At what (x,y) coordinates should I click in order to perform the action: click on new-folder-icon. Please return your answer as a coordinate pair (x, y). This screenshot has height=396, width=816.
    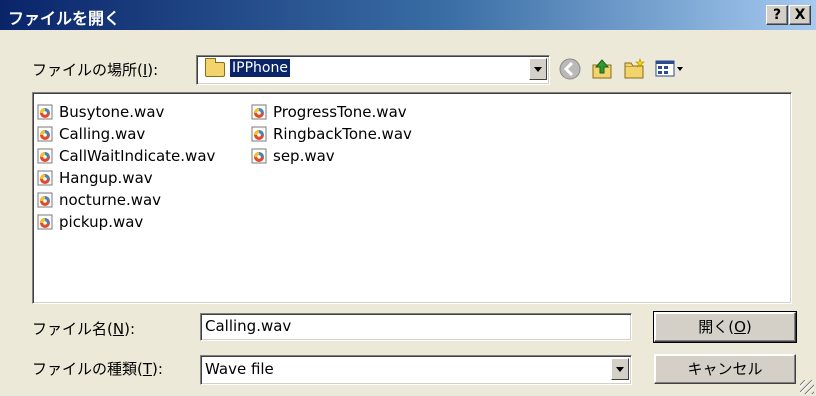
    Looking at the image, I should click on (634, 69).